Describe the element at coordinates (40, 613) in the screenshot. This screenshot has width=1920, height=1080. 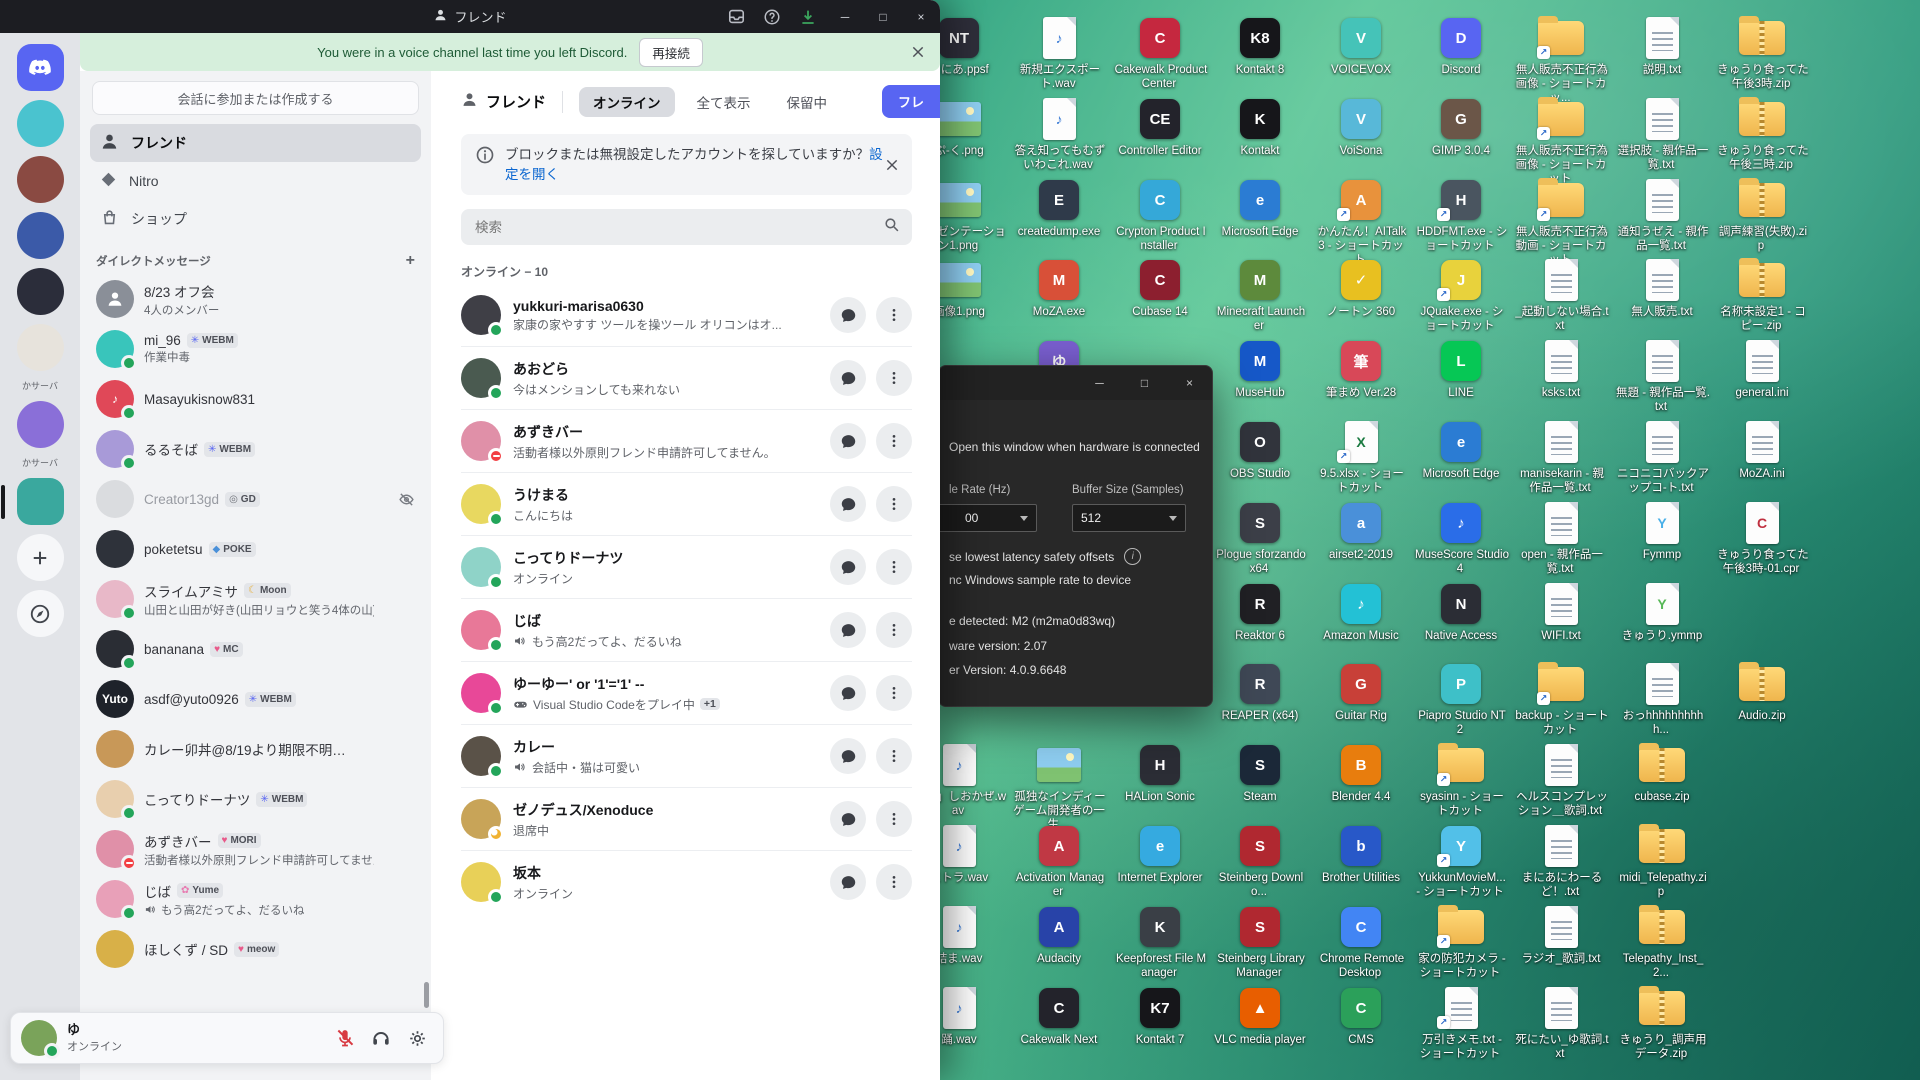
I see `explore-button` at that location.